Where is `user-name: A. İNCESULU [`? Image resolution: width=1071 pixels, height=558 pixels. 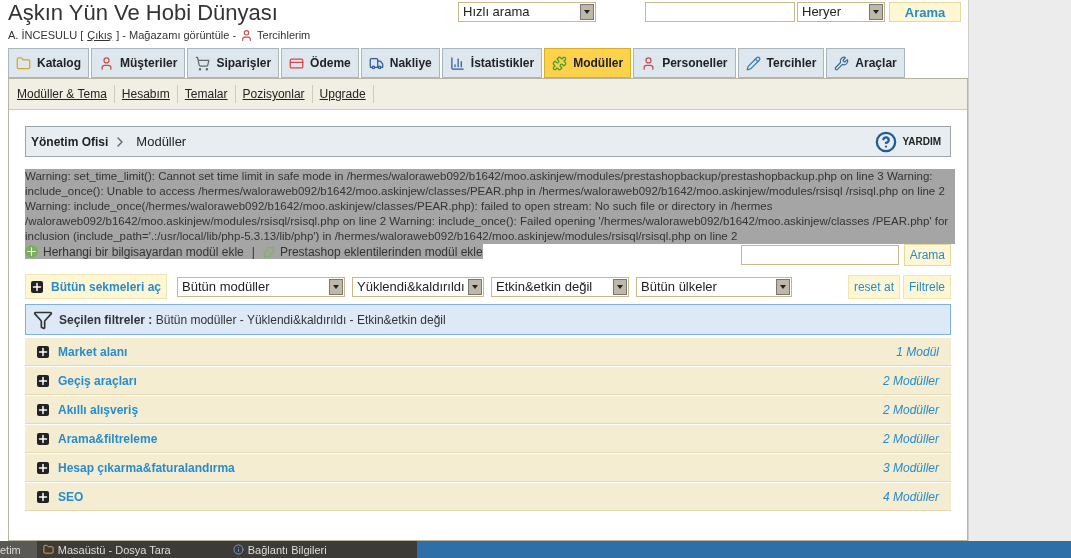 user-name: A. İNCESULU [ is located at coordinates (46, 35).